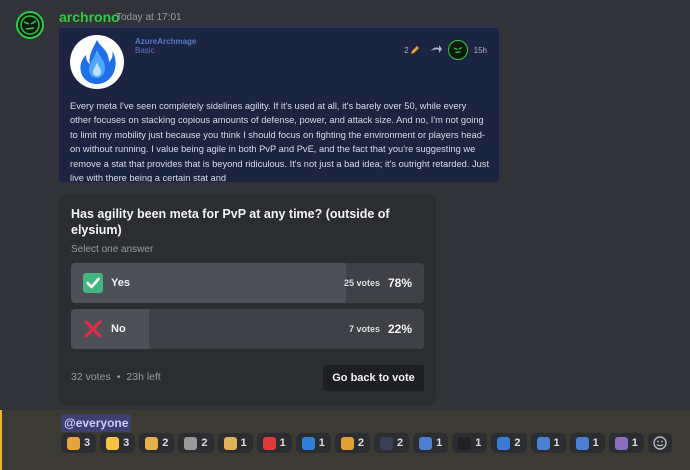  Describe the element at coordinates (89, 17) in the screenshot. I see `author-name: archrono` at that location.